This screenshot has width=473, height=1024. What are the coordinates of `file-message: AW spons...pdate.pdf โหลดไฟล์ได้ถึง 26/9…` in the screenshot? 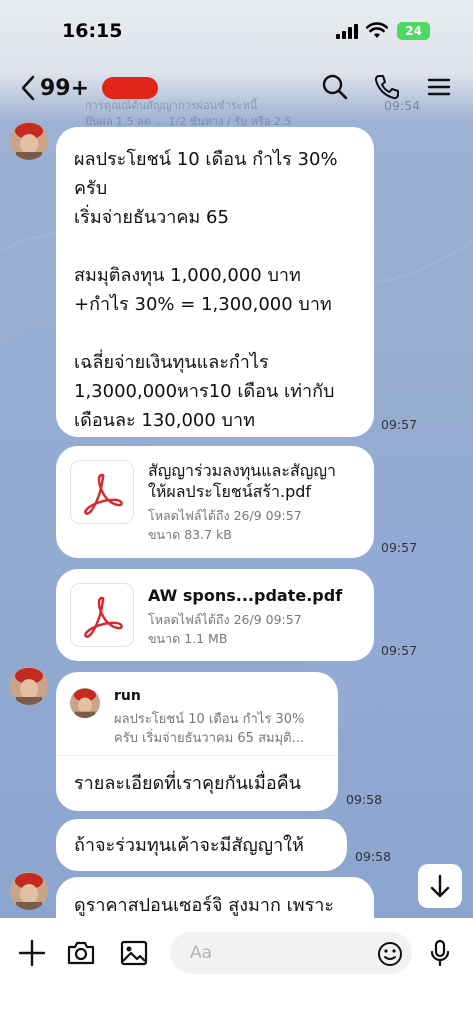 It's located at (215, 615).